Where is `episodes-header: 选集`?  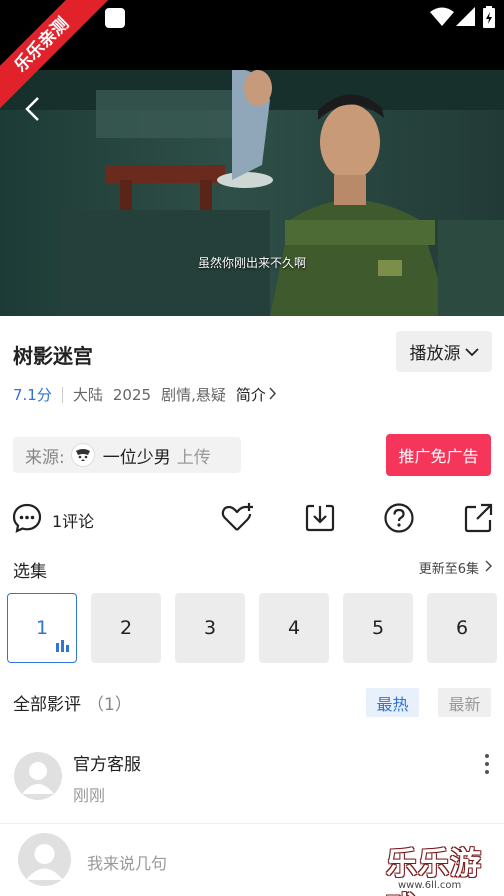
episodes-header: 选集 is located at coordinates (30, 572).